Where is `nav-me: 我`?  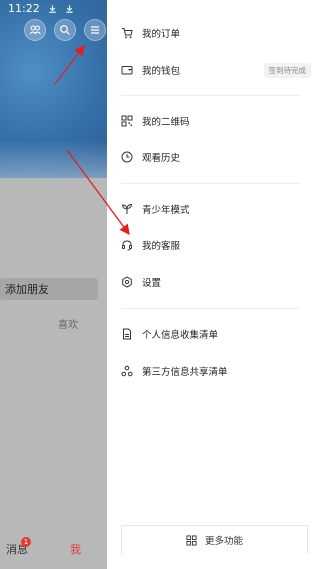 nav-me: 我 is located at coordinates (75, 549).